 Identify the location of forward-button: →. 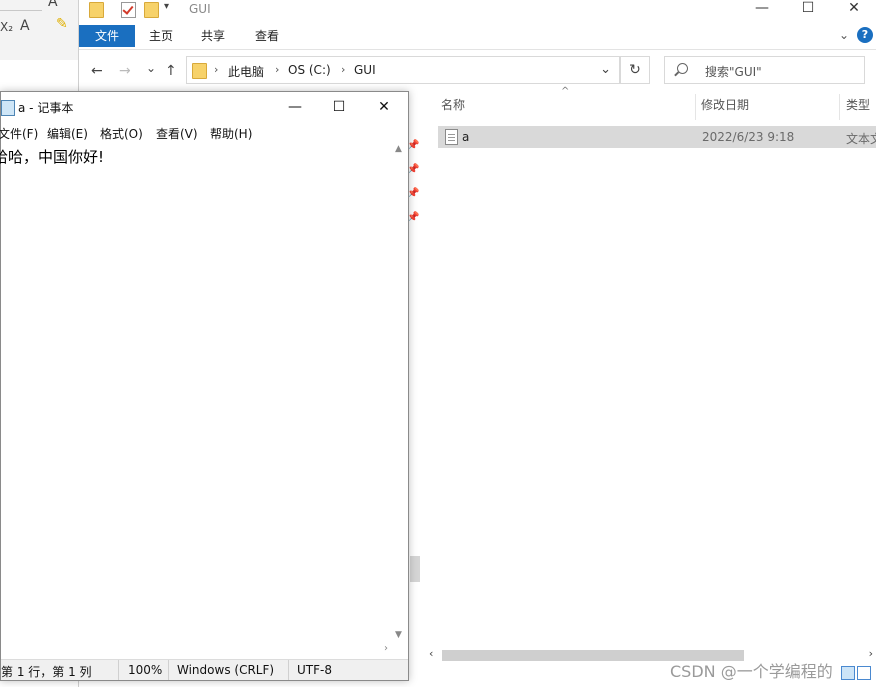
(125, 71).